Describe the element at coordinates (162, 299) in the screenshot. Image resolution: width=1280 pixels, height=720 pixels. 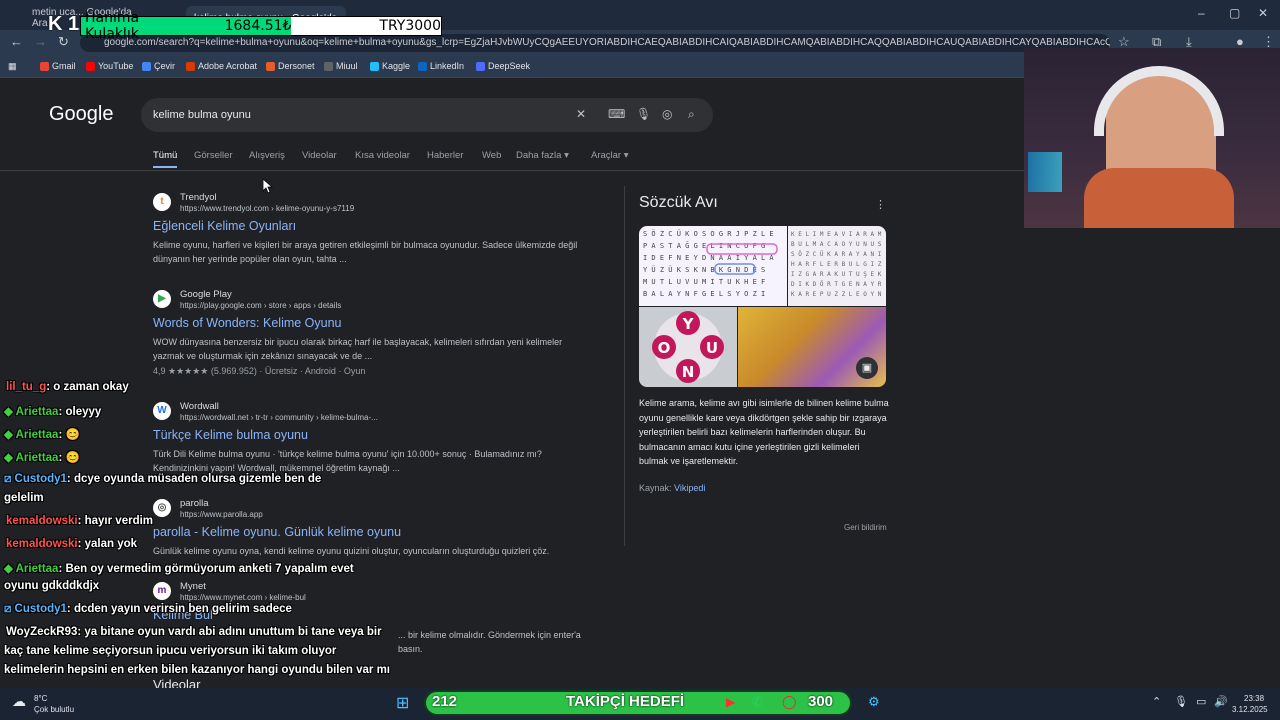
I see `google-play-icon: ▶` at that location.